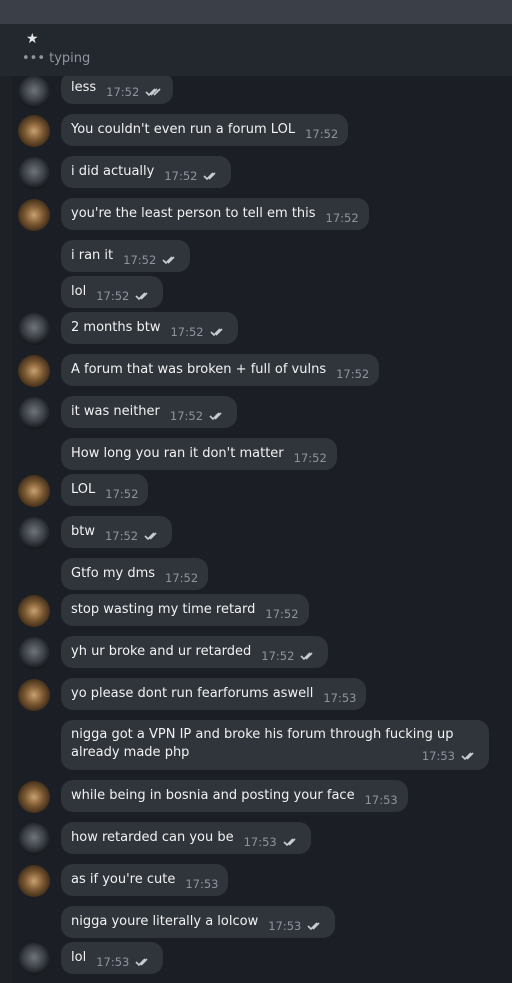 Image resolution: width=512 pixels, height=983 pixels. Describe the element at coordinates (256, 12) in the screenshot. I see `window-top-strip` at that location.